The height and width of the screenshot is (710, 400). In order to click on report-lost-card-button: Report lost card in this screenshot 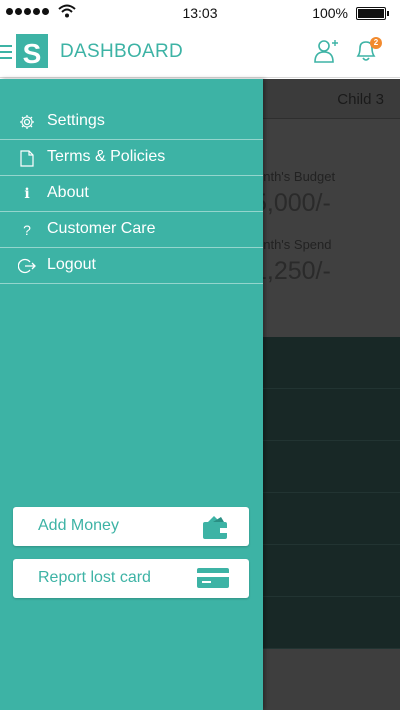, I will do `click(131, 578)`.